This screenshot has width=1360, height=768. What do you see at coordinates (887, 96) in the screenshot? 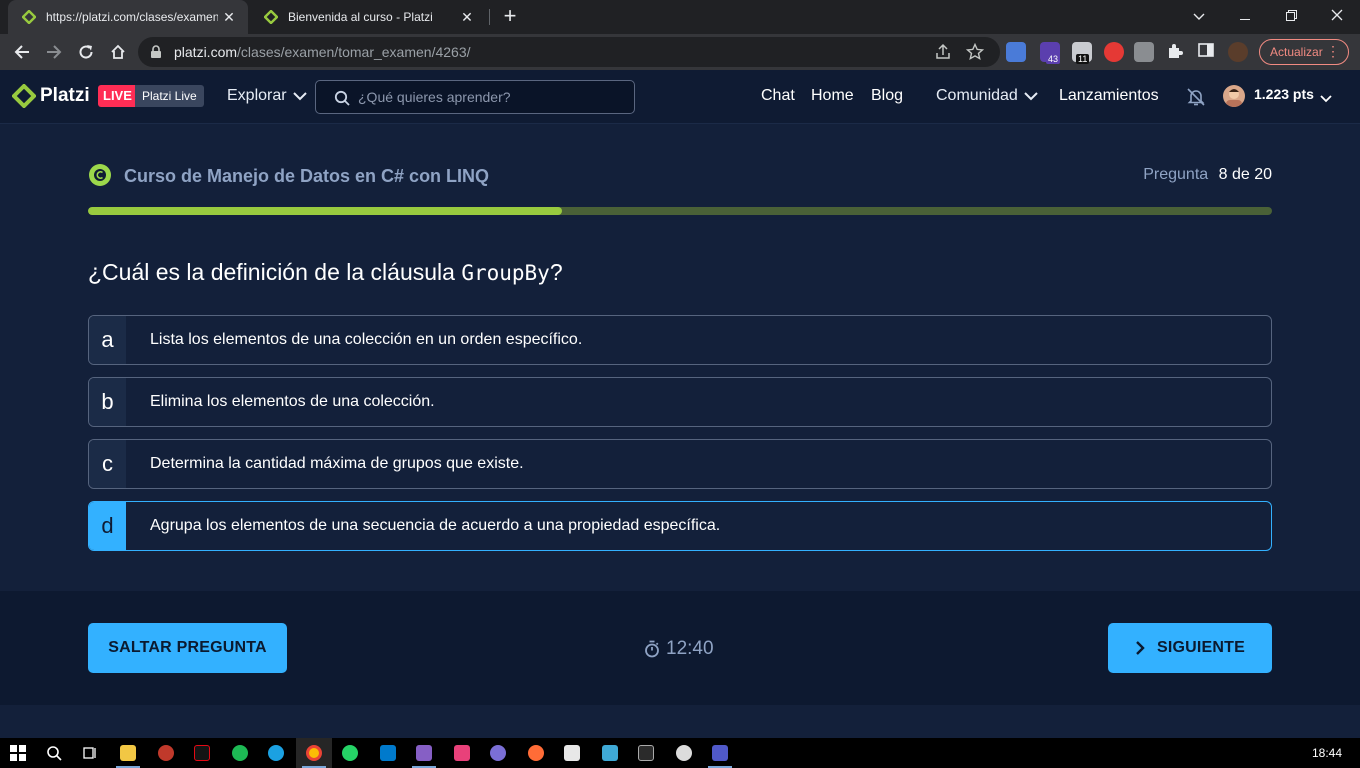
I see `nav-blog: Blog` at bounding box center [887, 96].